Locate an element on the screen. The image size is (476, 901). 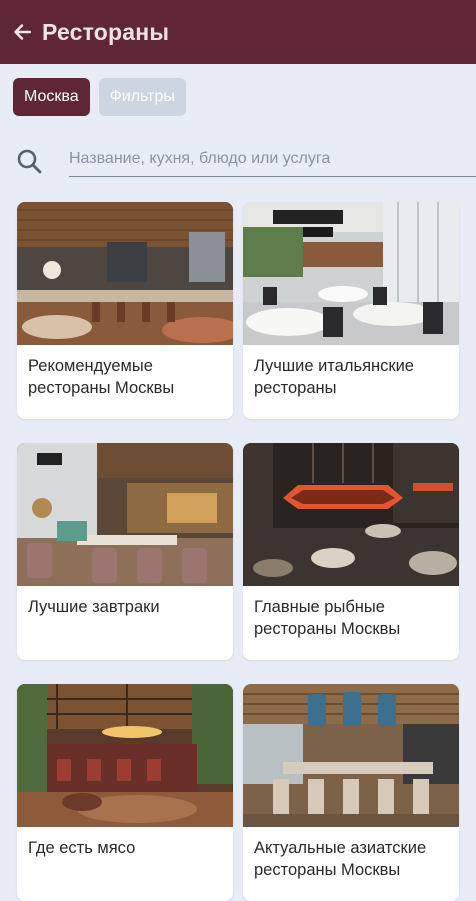
collection-card: Главные рыбные рестораны Москвы is located at coordinates (351, 551).